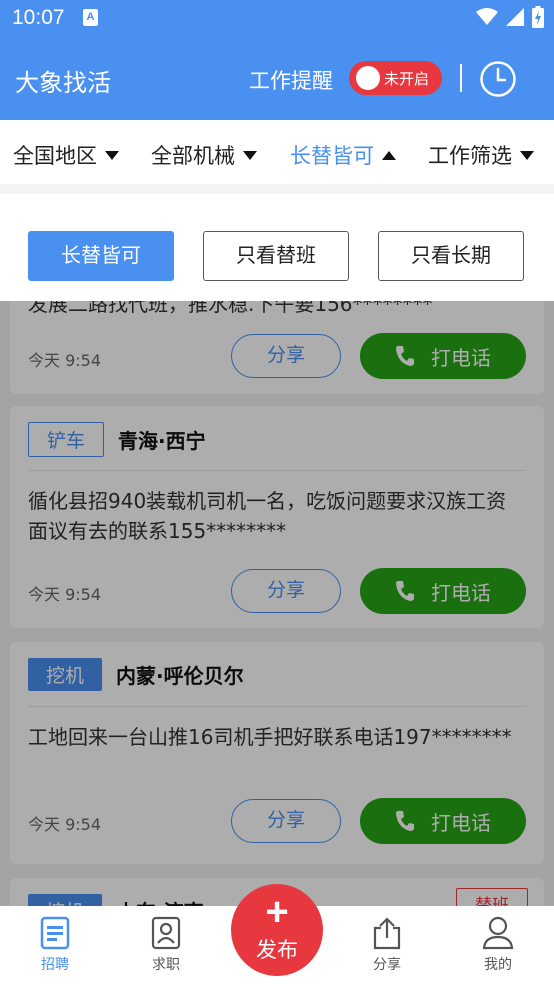  I want to click on nav-recruit: 招聘, so click(55, 945).